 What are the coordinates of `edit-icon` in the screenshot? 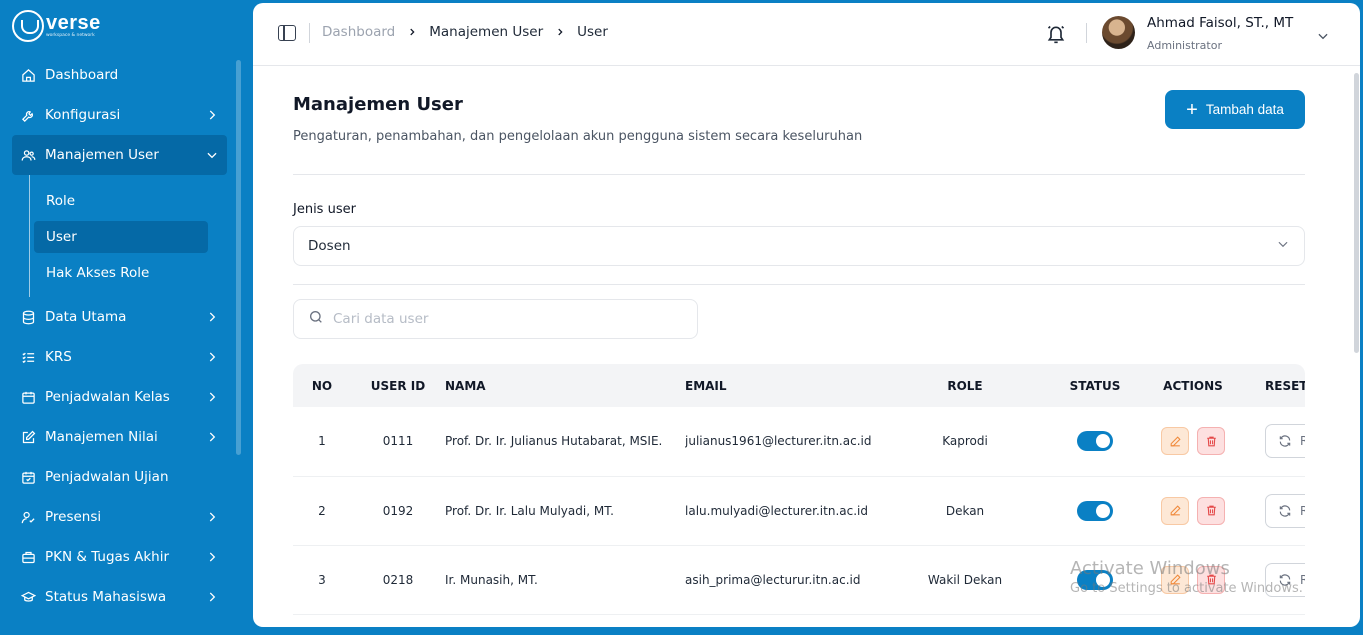 It's located at (28, 437).